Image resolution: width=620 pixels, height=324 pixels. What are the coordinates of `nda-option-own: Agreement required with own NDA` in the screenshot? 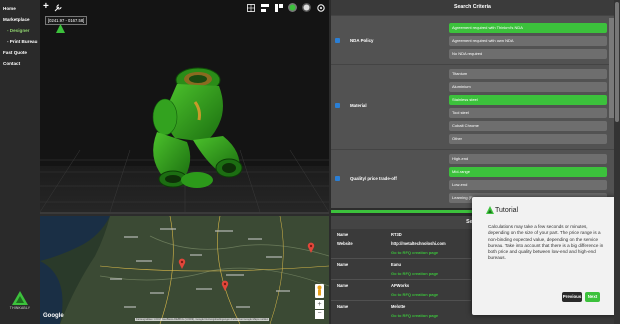 It's located at (528, 41).